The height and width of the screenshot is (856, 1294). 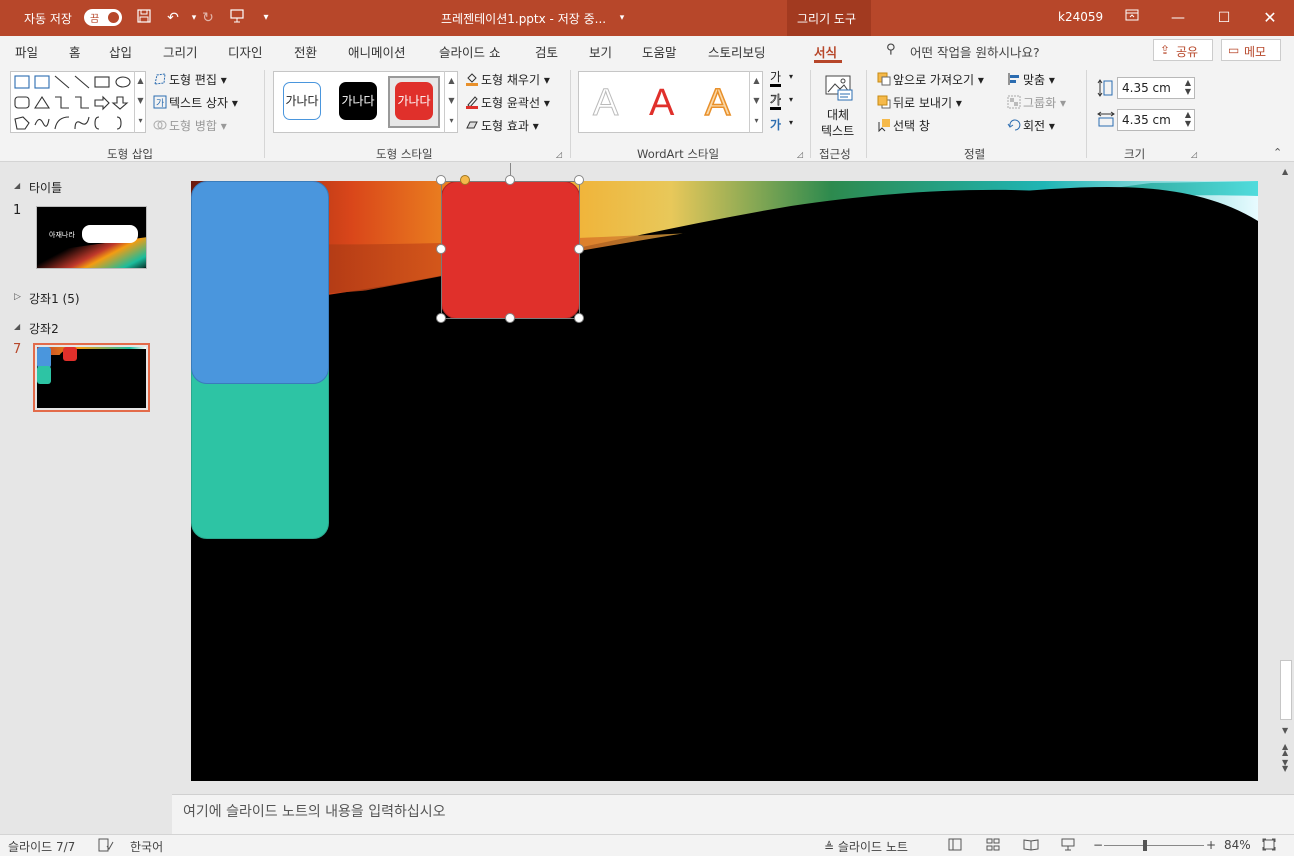 I want to click on resize-handle-bottom-right, so click(x=579, y=318).